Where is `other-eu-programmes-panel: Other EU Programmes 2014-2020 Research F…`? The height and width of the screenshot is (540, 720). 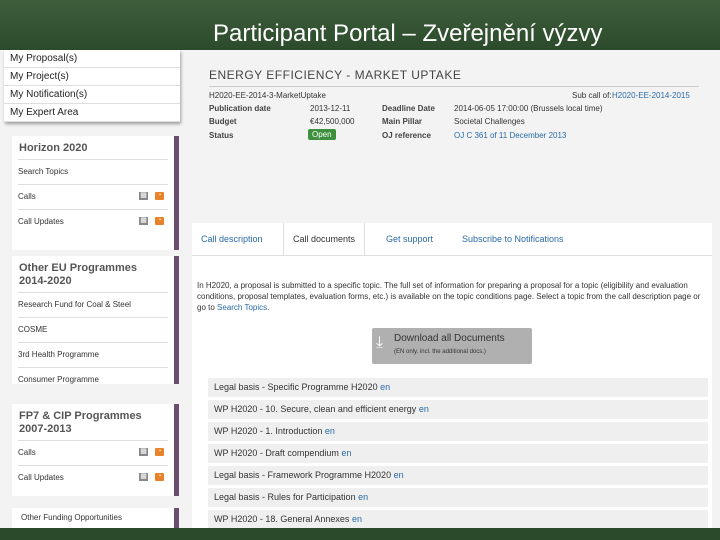
other-eu-programmes-panel: Other EU Programmes 2014-2020 Research F… is located at coordinates (95, 320).